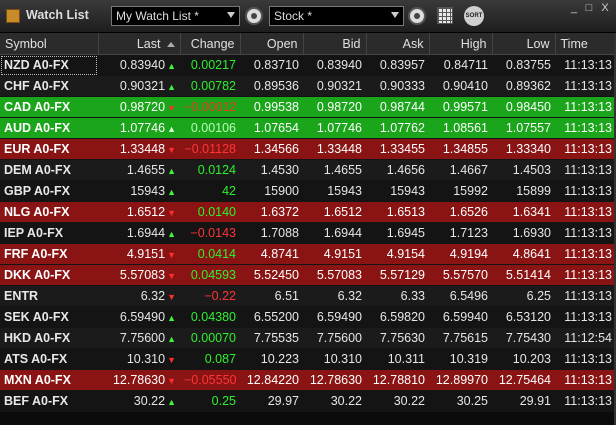  What do you see at coordinates (271, 191) in the screenshot?
I see `cell-open: 15900` at bounding box center [271, 191].